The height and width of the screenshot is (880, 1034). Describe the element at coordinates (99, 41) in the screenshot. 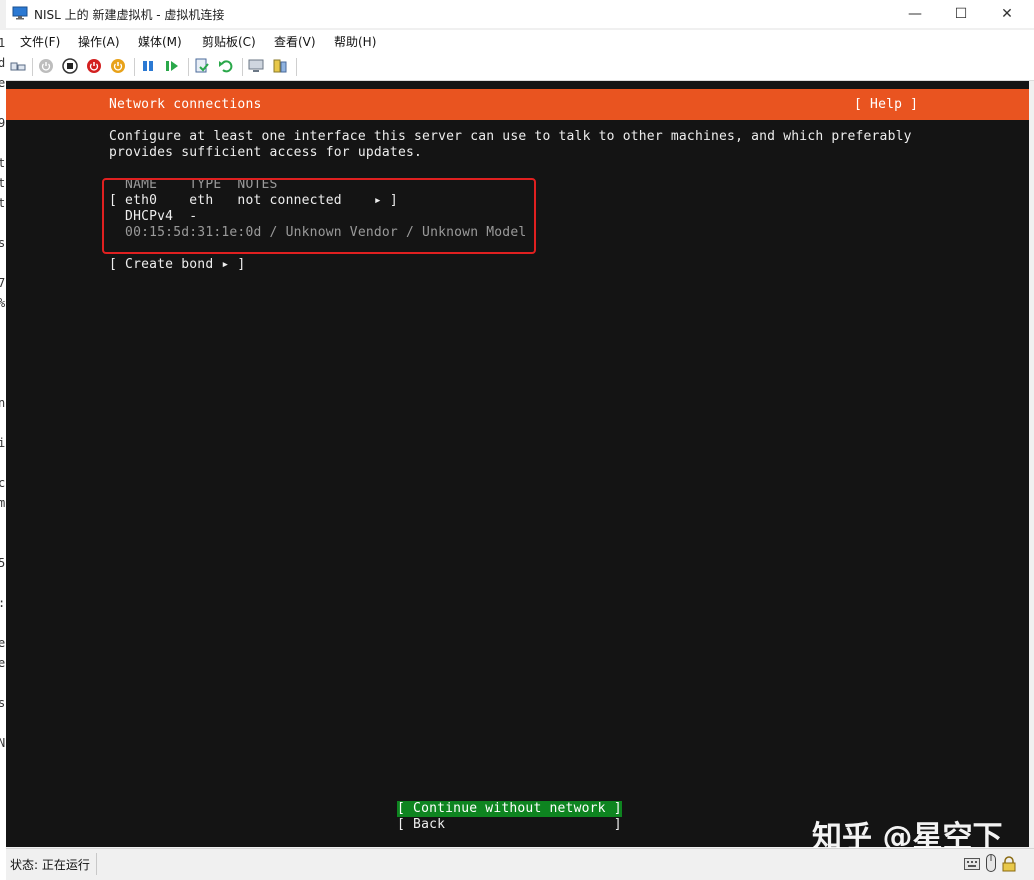

I see `menu-action: 操作(A)` at that location.